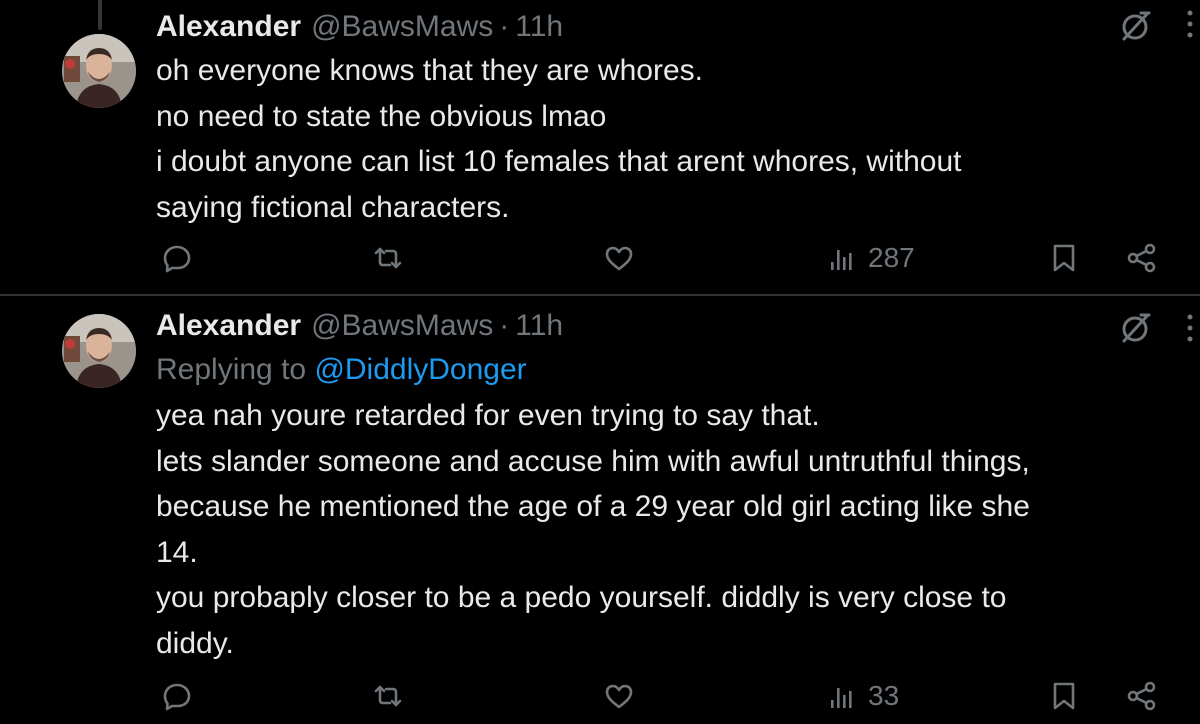  What do you see at coordinates (429, 70) in the screenshot?
I see `tweet-text-line: oh everyone knows that they are whores.` at bounding box center [429, 70].